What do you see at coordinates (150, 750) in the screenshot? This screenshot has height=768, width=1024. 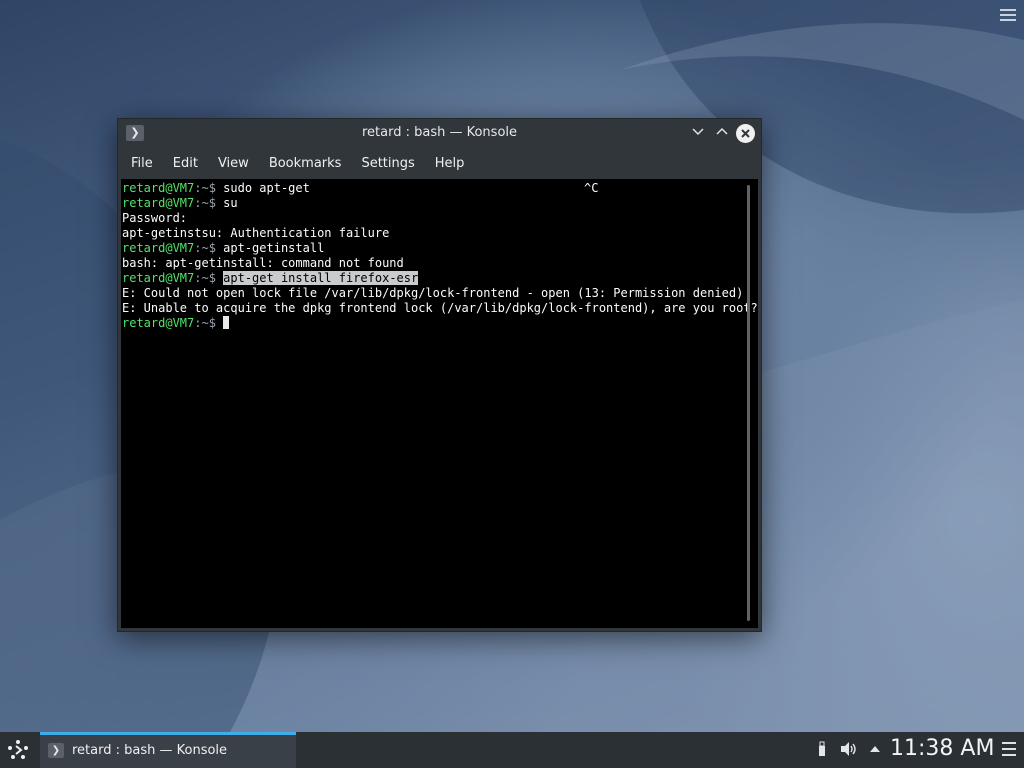 I see `task-label: retard : bash — Konsole` at bounding box center [150, 750].